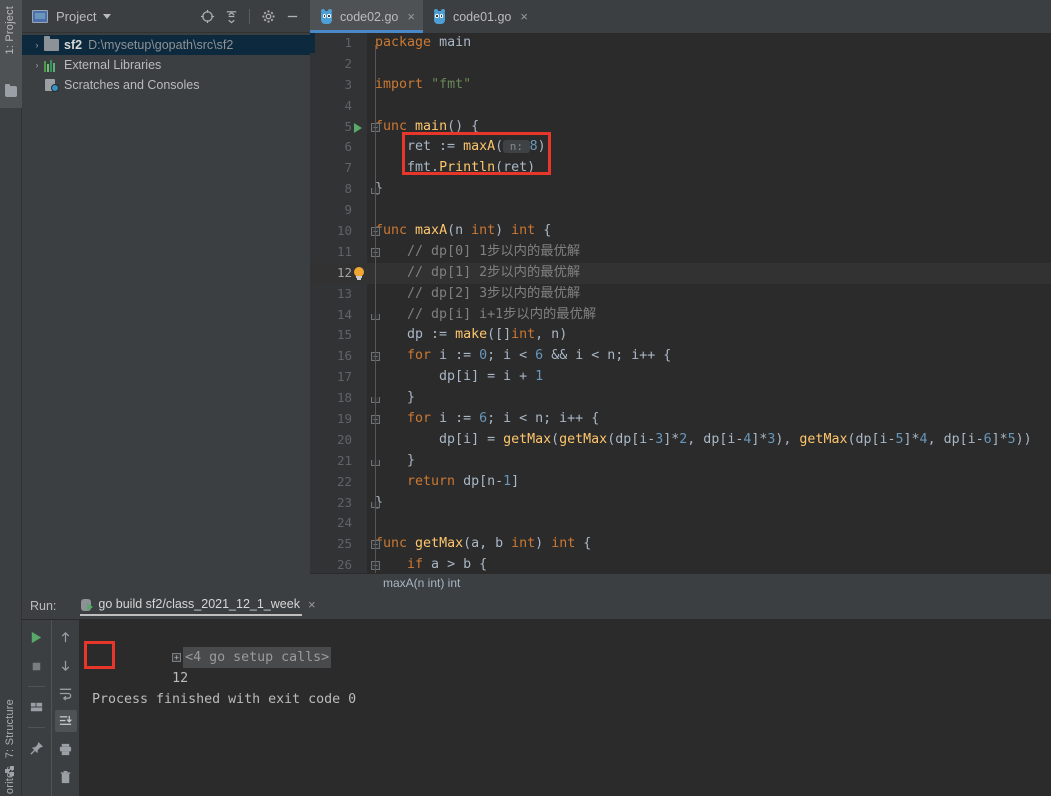  What do you see at coordinates (344, 377) in the screenshot?
I see `line-number: 17` at bounding box center [344, 377].